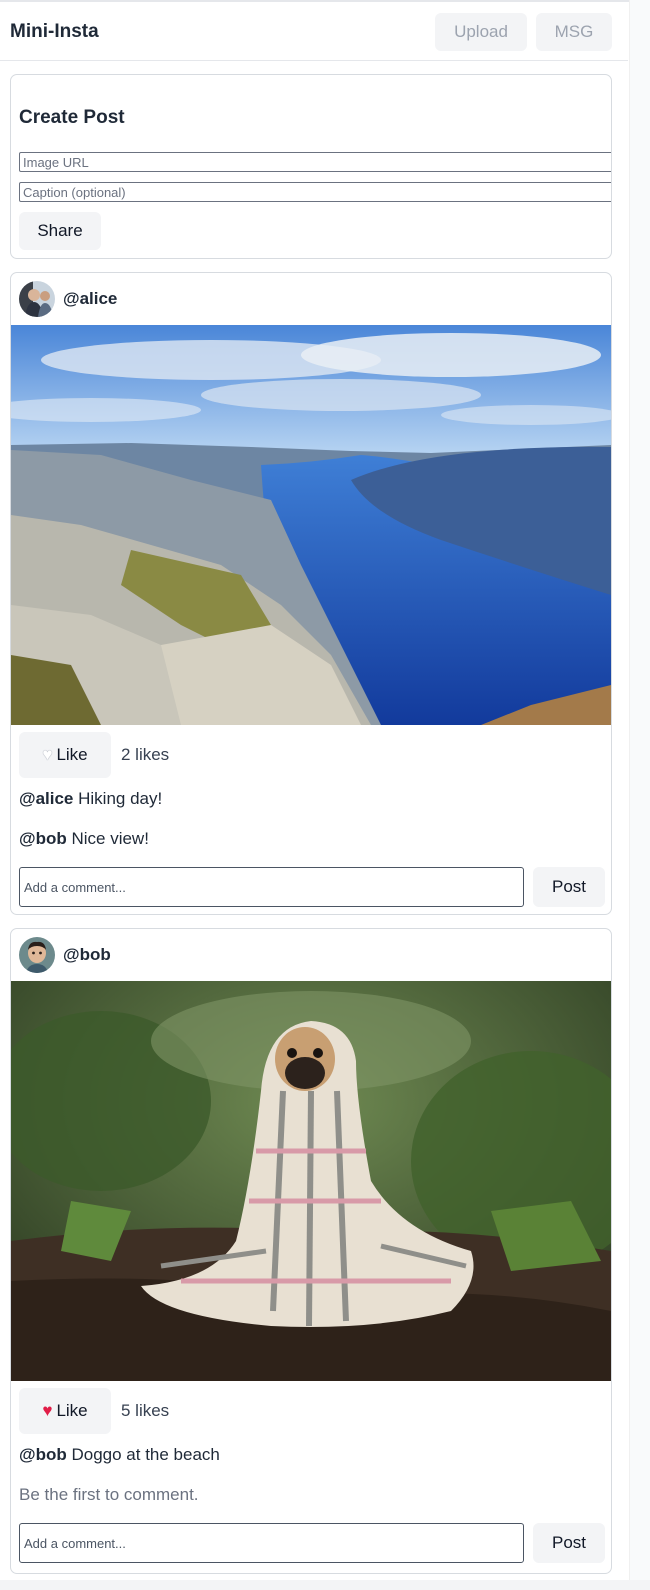  I want to click on app-header: Mini-Insta Upload MSG, so click(314, 31).